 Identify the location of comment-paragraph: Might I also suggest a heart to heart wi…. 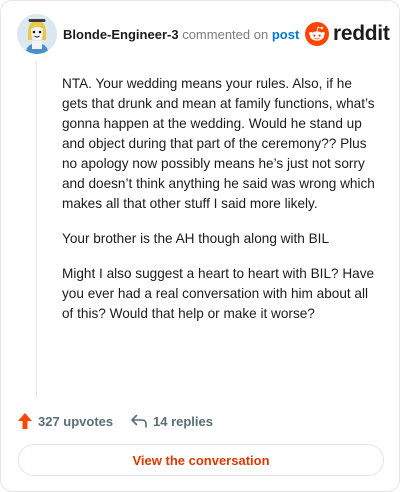
(218, 293).